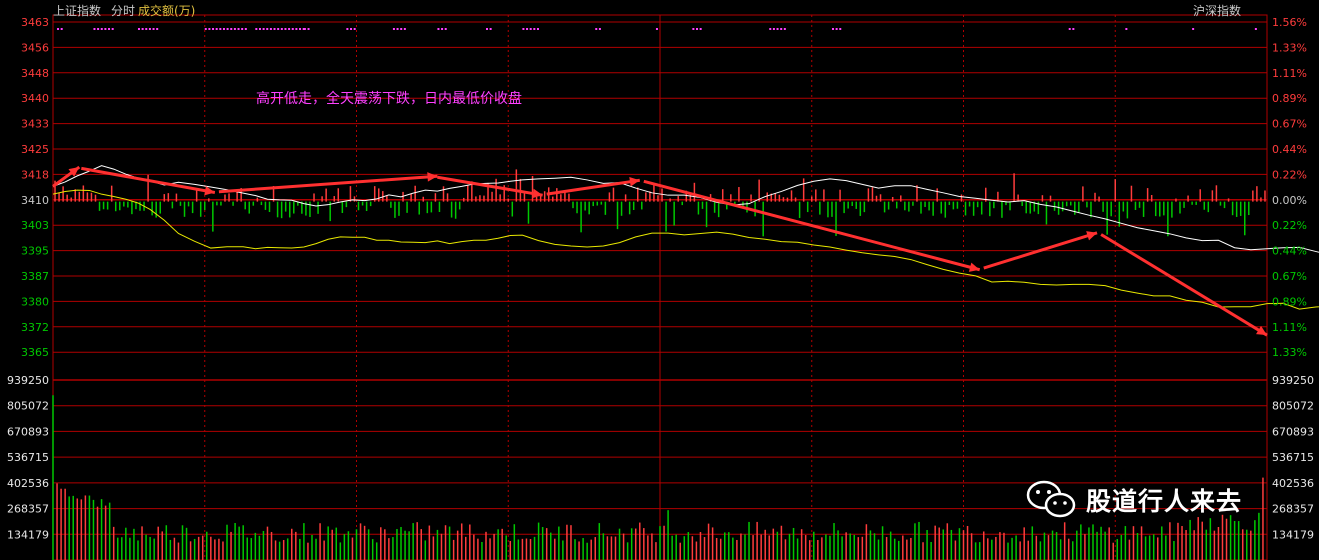 This screenshot has width=1319, height=560. Describe the element at coordinates (1217, 10) in the screenshot. I see `right-label: 沪深指数` at that location.